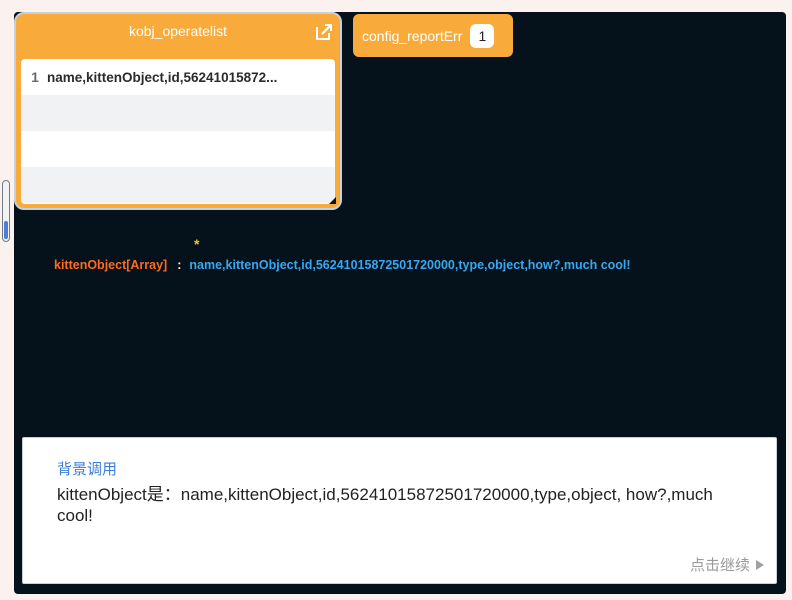 This screenshot has height=600, width=792. What do you see at coordinates (482, 35) in the screenshot?
I see `broadcast-count-badge: 1` at bounding box center [482, 35].